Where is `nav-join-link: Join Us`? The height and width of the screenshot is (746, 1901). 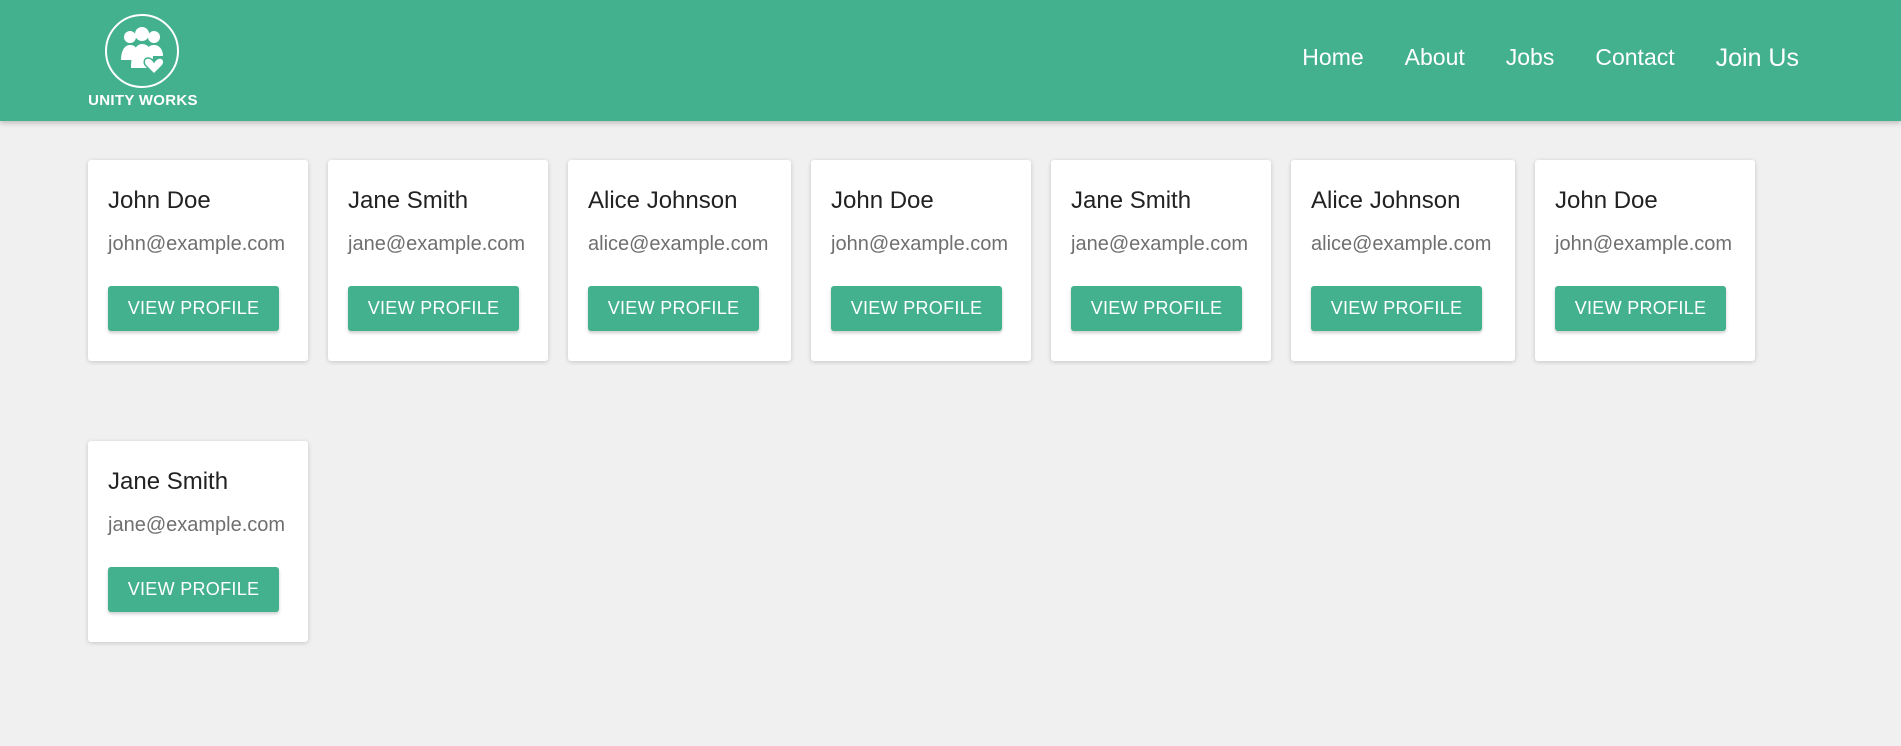
nav-join-link: Join Us is located at coordinates (1757, 58).